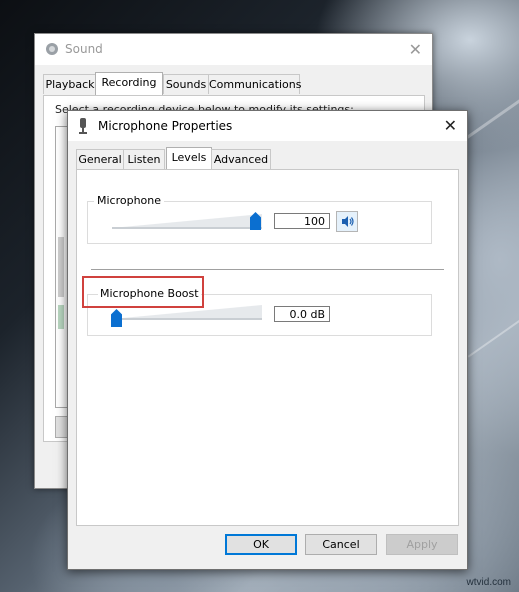 The image size is (519, 592). Describe the element at coordinates (261, 544) in the screenshot. I see `ok-button: OK` at that location.